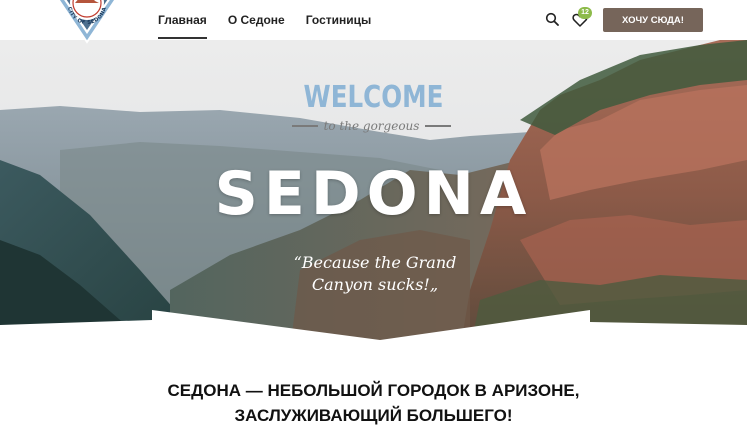  I want to click on hero-title: SEDONA, so click(373, 194).